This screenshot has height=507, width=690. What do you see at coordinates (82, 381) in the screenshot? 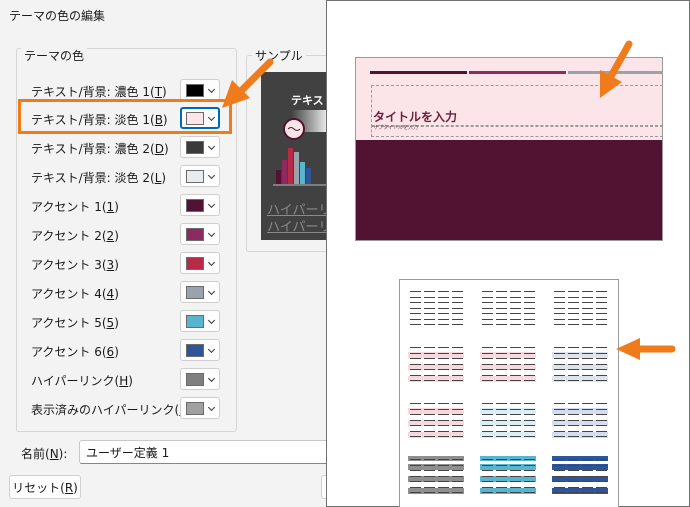
I see `color-label: ハイパーリンク(H)` at bounding box center [82, 381].